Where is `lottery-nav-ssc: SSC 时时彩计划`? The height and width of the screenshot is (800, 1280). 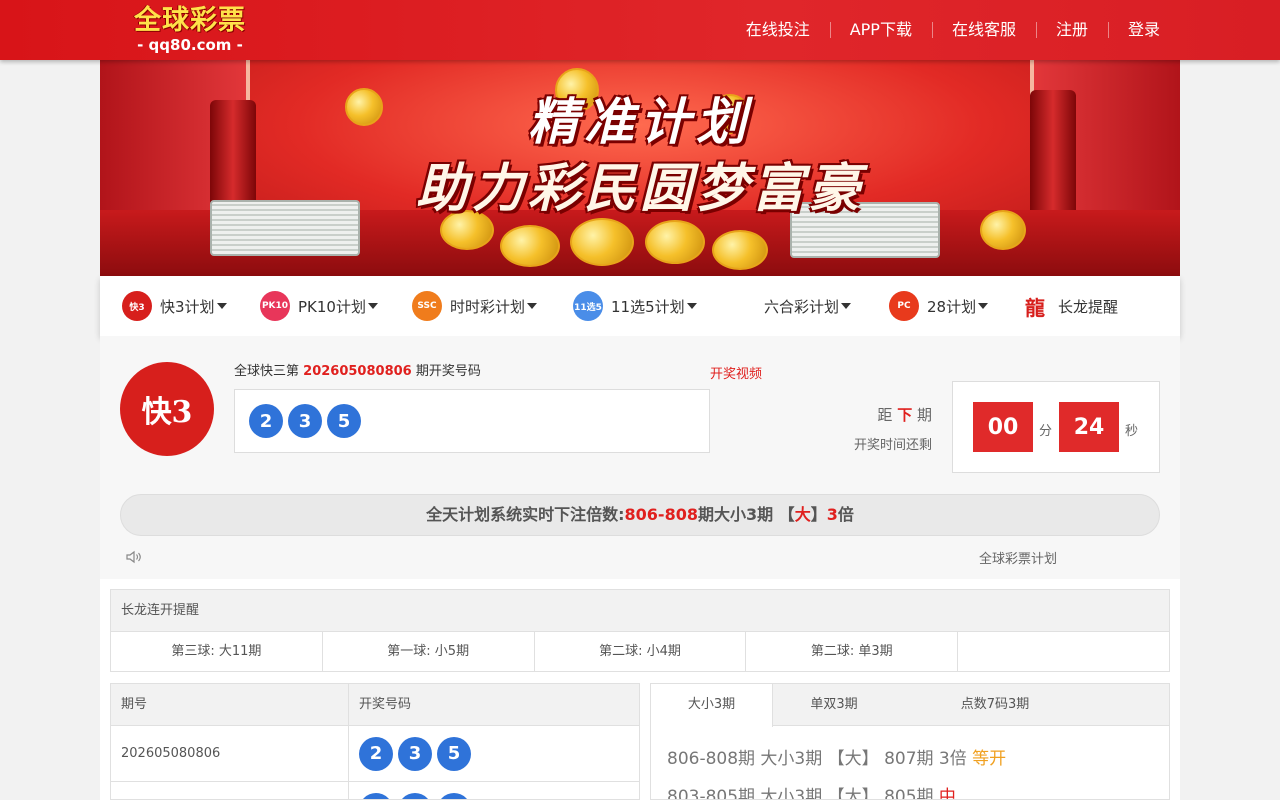
lottery-nav-ssc: SSC 时时彩计划 is located at coordinates (475, 306).